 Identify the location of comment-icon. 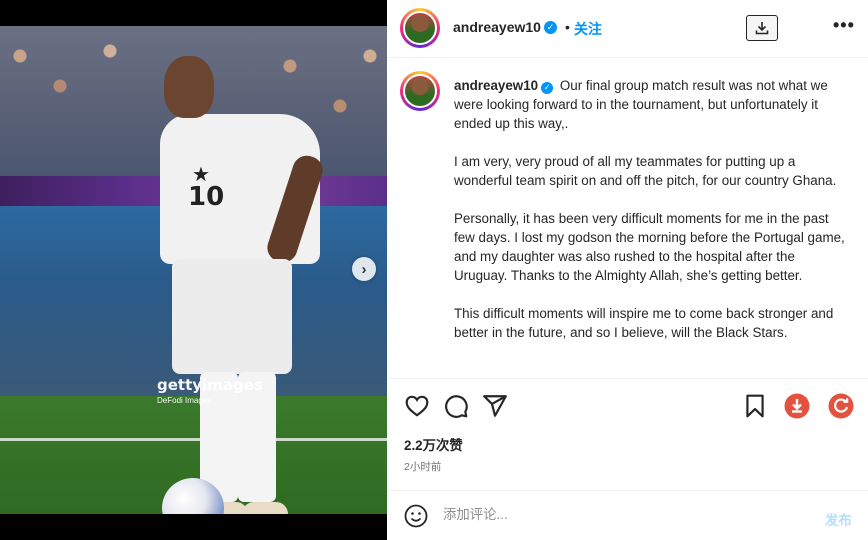
(456, 406).